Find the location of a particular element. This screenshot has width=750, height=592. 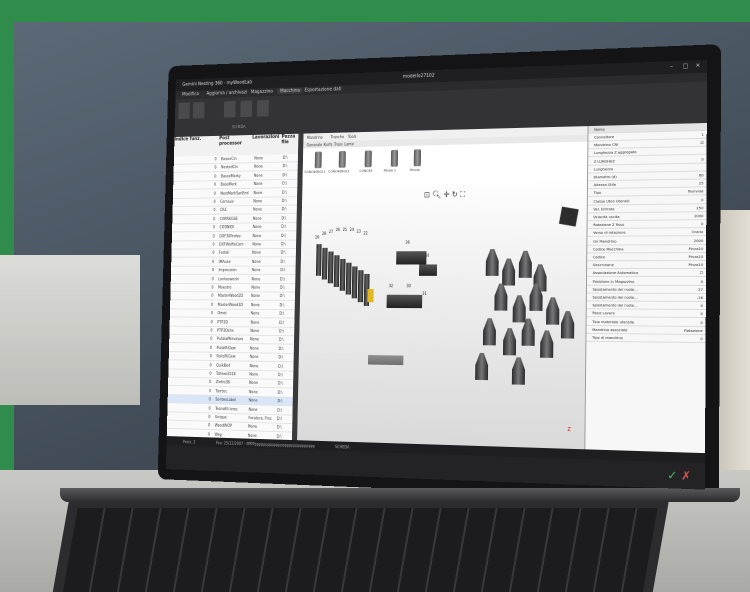

aggregate-block is located at coordinates (428, 270).